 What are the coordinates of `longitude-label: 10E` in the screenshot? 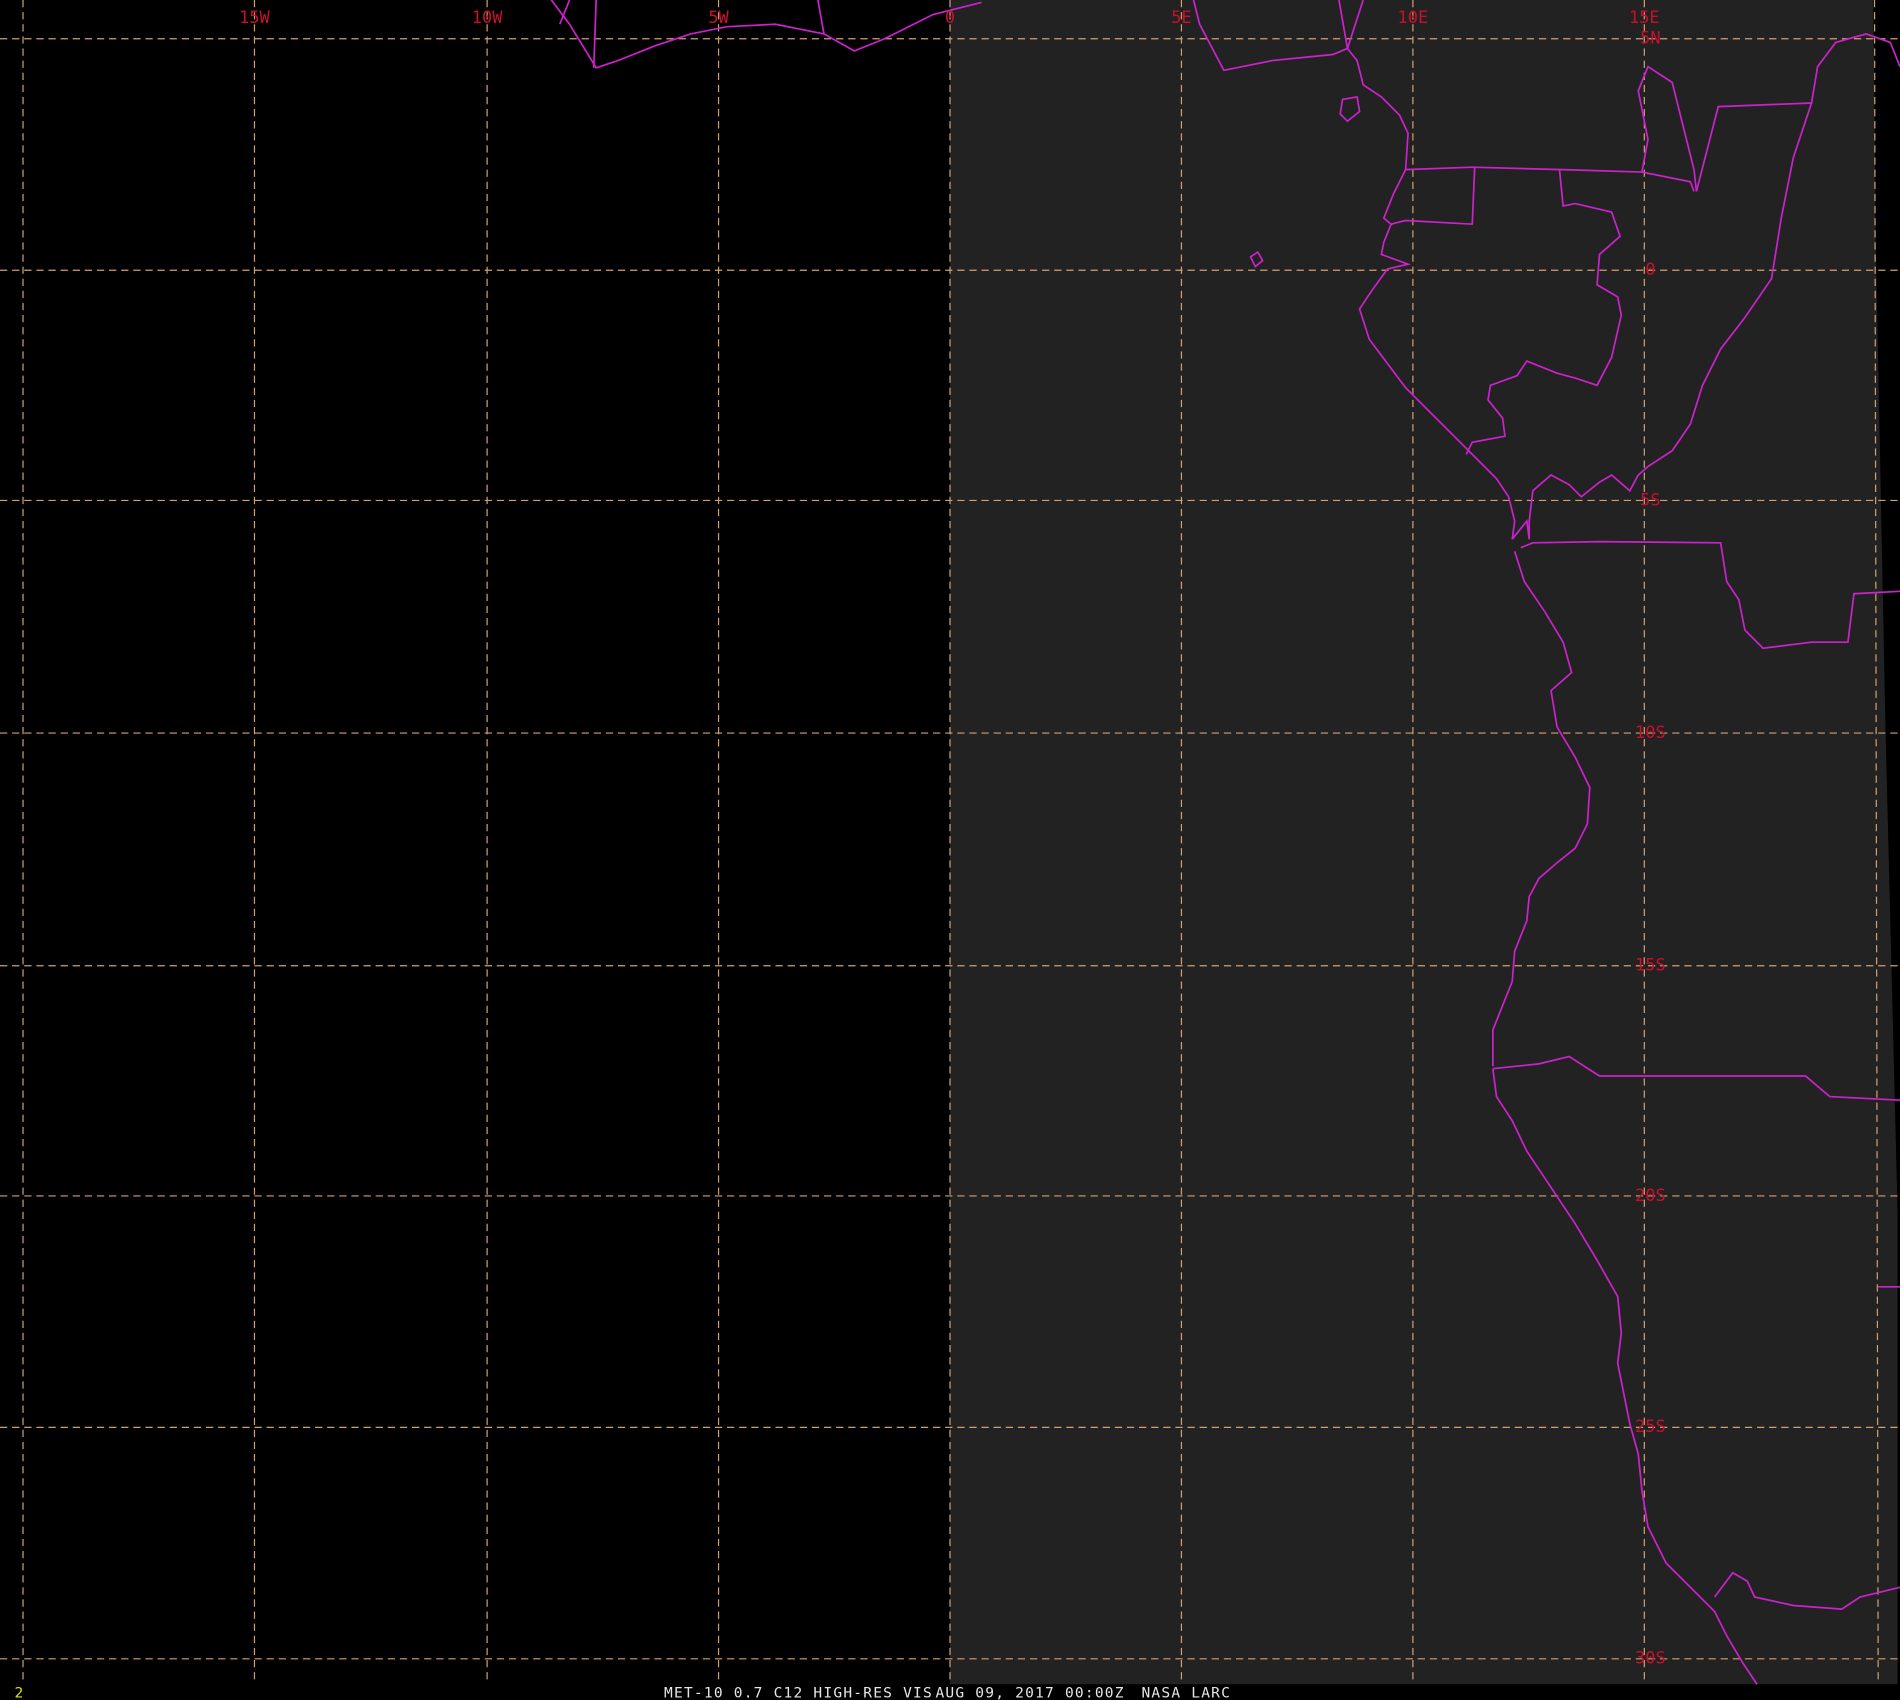 It's located at (1413, 17).